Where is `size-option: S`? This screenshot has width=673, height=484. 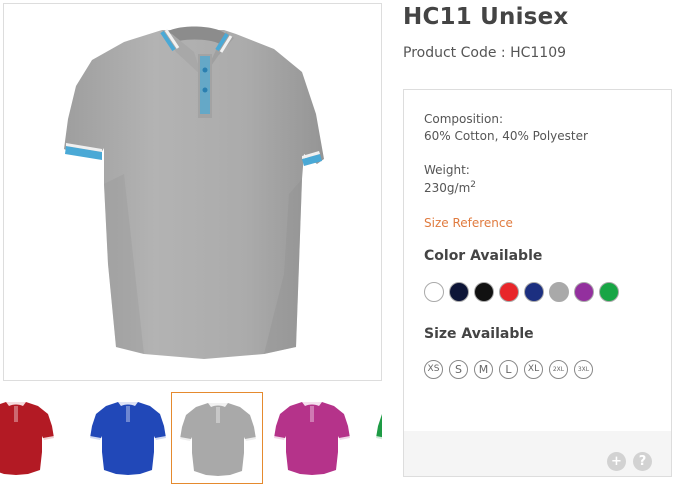 size-option: S is located at coordinates (458, 369).